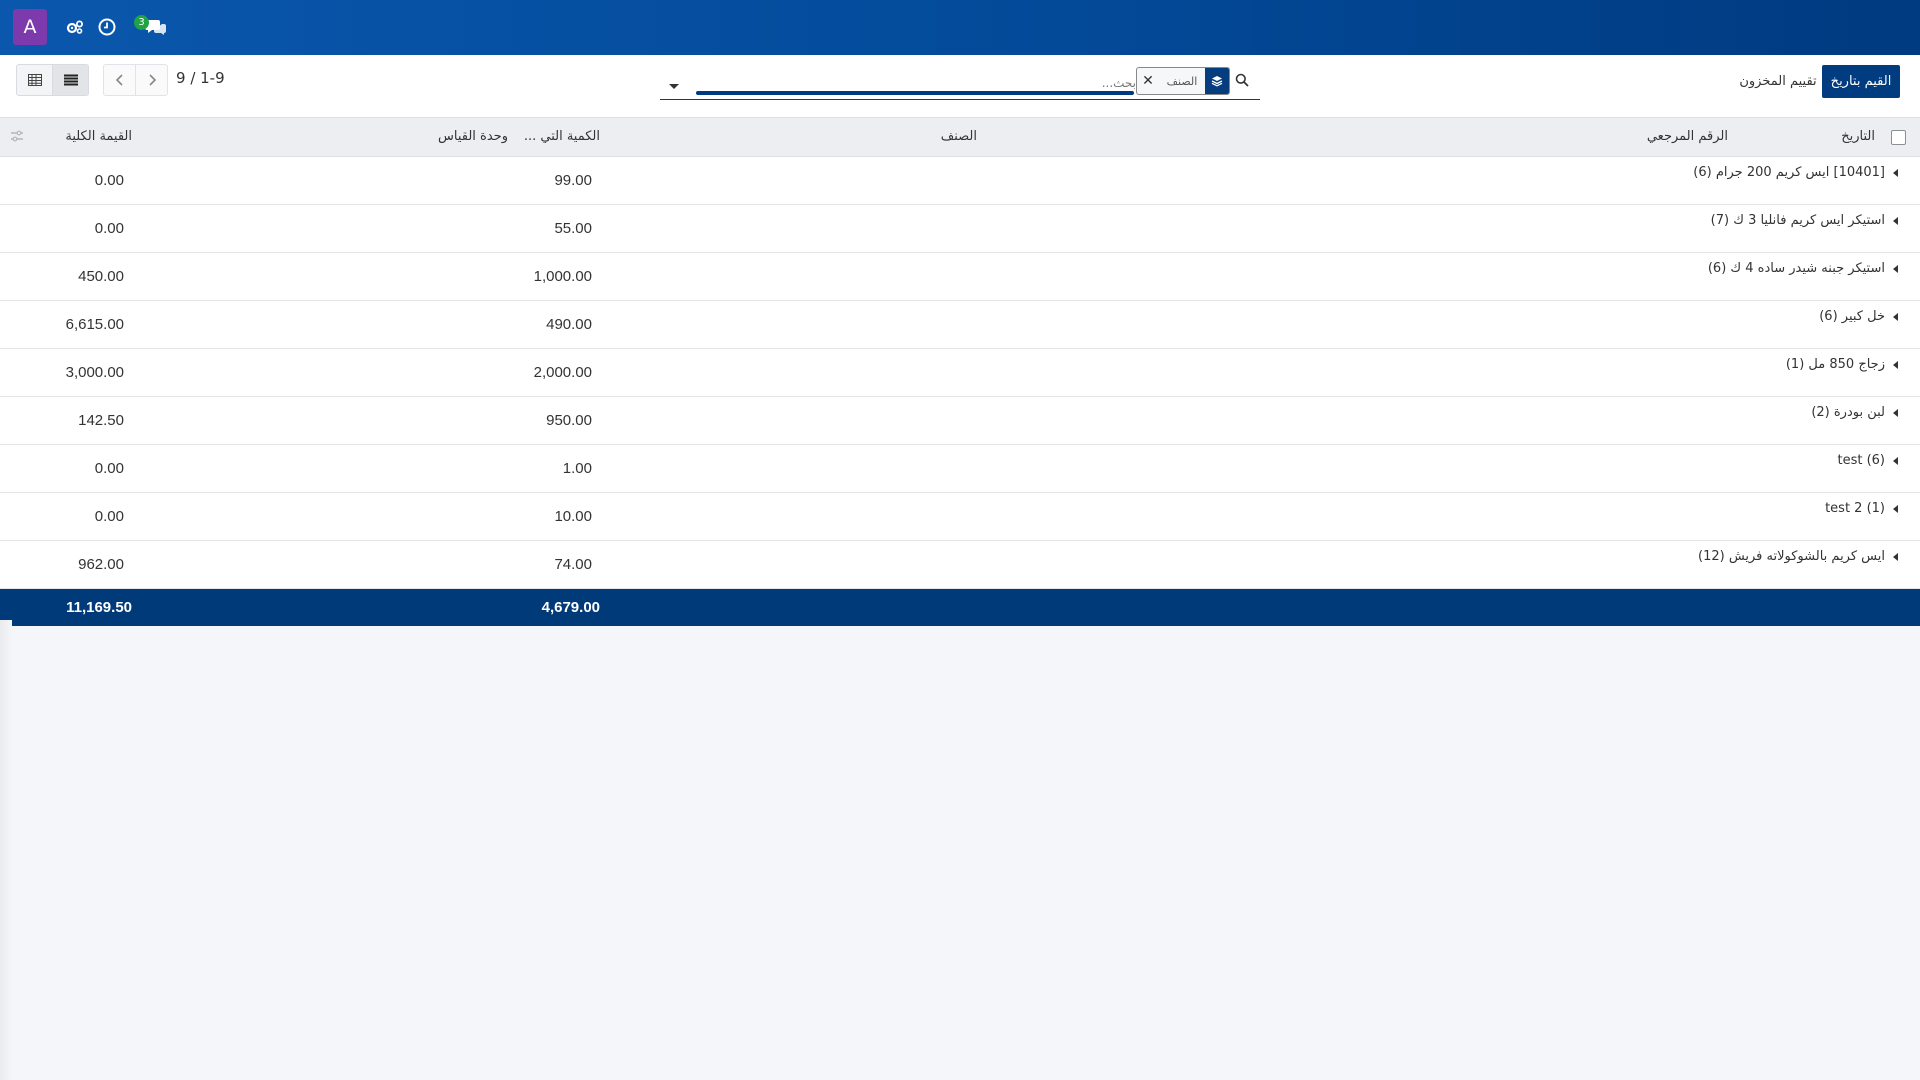 This screenshot has height=1080, width=1920. I want to click on facet-remove-icon: ✕, so click(1148, 81).